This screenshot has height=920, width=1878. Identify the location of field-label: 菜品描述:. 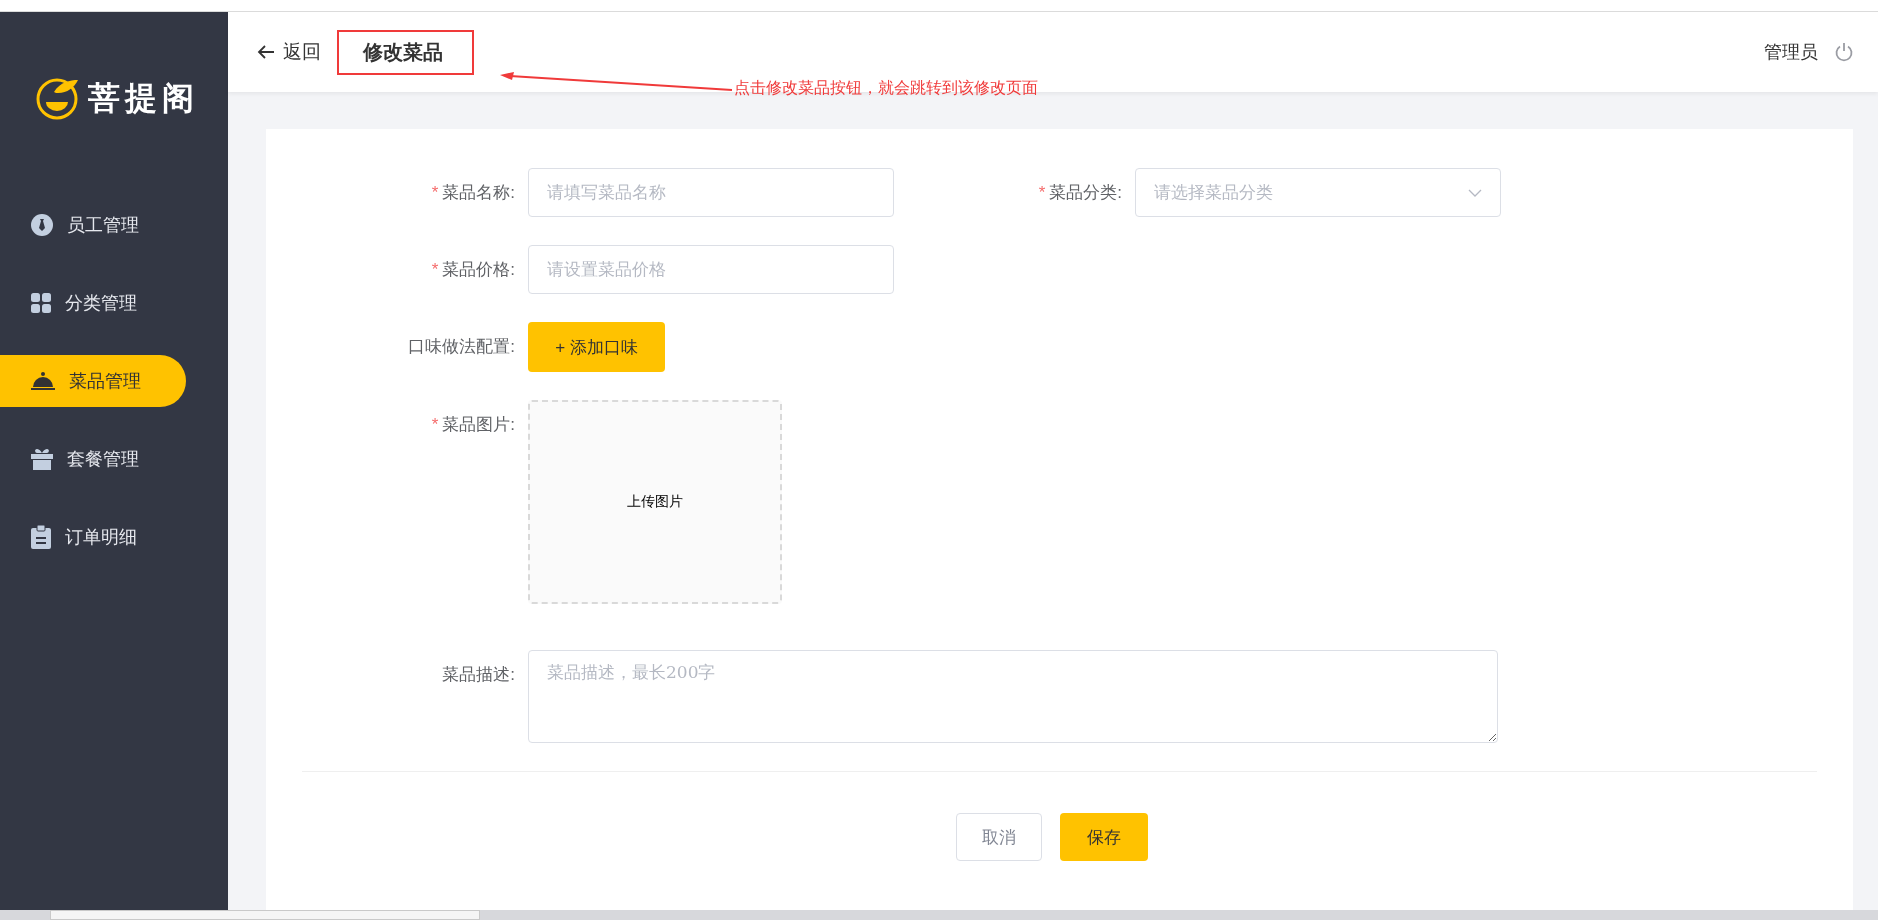
(478, 674).